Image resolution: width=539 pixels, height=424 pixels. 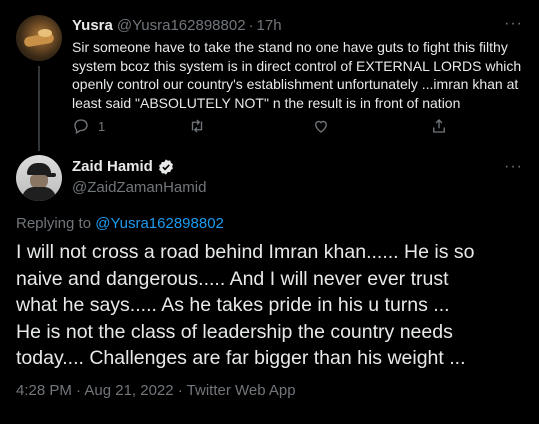 I want to click on author-name-row: Zaid Hamid, so click(x=123, y=167).